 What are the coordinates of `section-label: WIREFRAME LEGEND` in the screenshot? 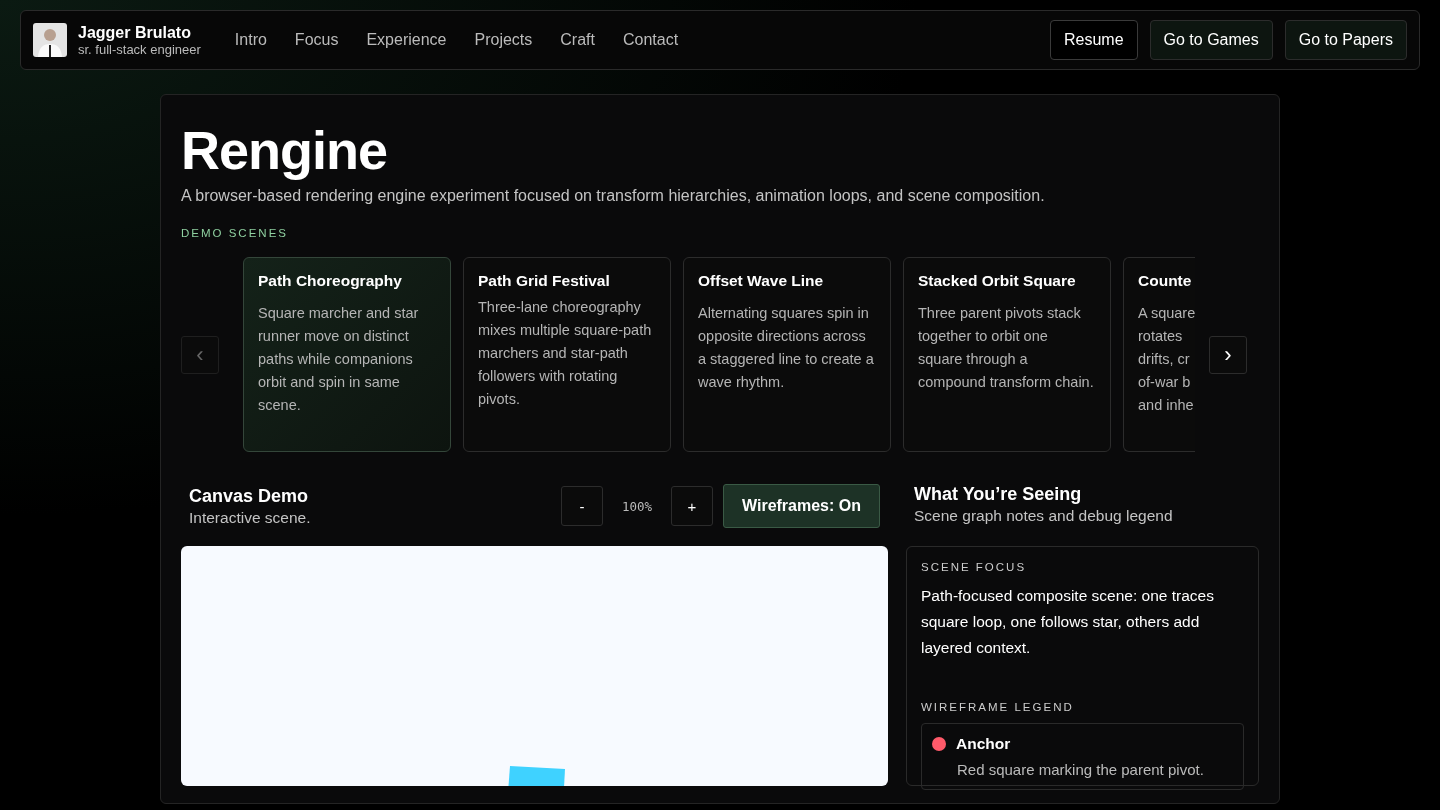 It's located at (998, 707).